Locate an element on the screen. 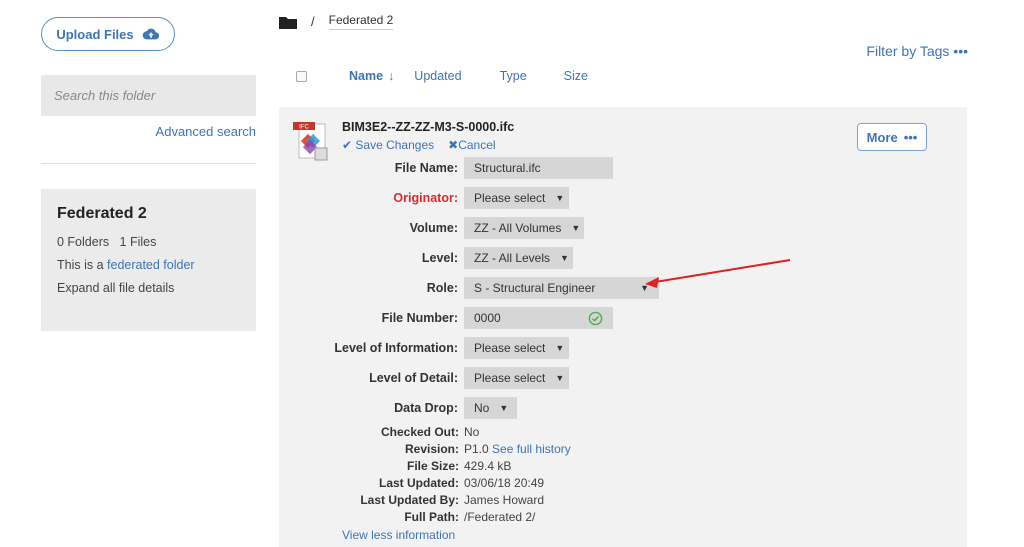  meta-checked-out: Checked Out: No is located at coordinates (379, 432).